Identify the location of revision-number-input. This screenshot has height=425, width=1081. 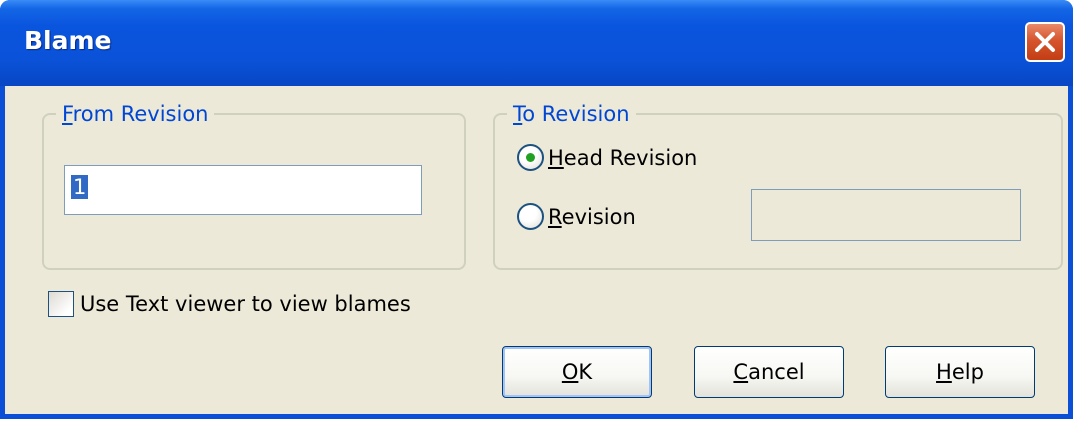
(886, 215).